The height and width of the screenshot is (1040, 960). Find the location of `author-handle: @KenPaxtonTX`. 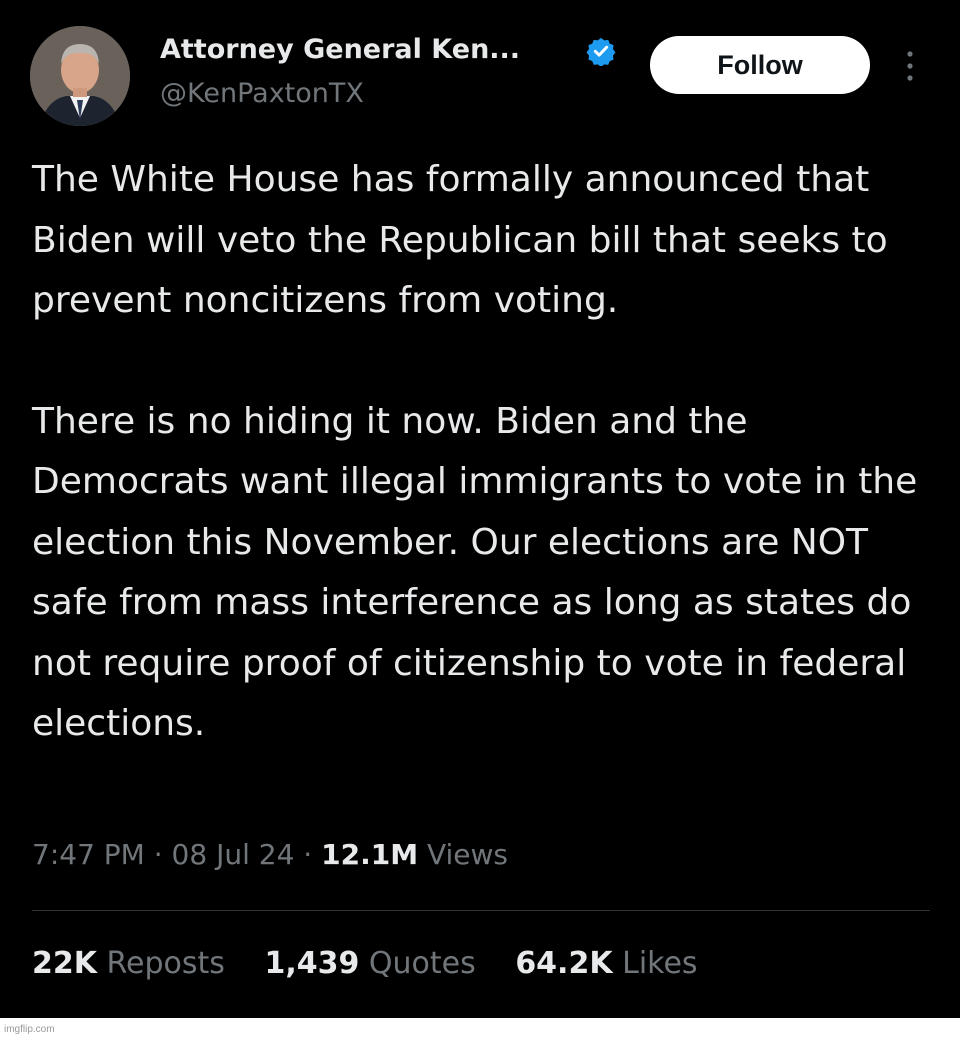

author-handle: @KenPaxtonTX is located at coordinates (262, 93).